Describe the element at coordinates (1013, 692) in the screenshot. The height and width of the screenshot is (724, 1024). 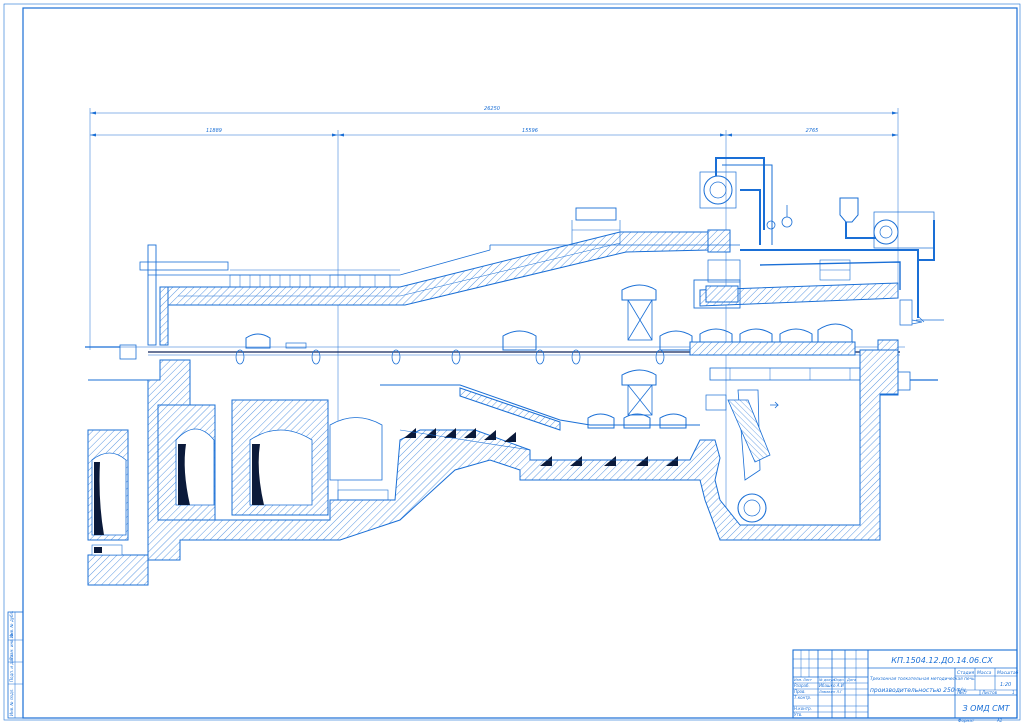
I see `sheets-value: 1` at that location.